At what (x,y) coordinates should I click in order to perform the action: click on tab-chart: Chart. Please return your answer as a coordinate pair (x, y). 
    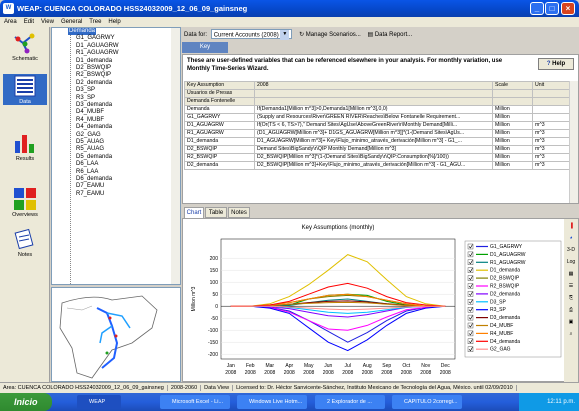
    Looking at the image, I should click on (194, 212).